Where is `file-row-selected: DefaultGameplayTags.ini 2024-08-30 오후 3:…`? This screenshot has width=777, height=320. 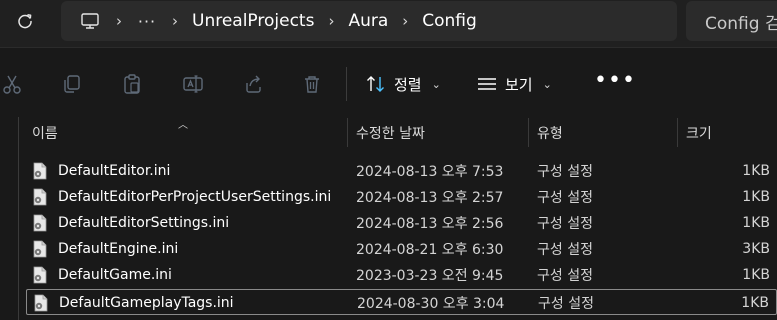
file-row-selected: DefaultGameplayTags.ini 2024-08-30 오후 3:… is located at coordinates (401, 302).